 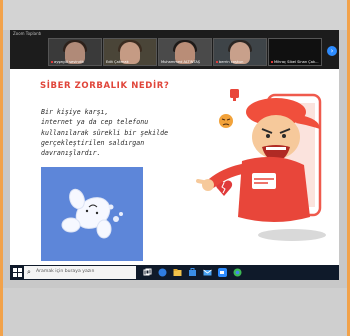 I want to click on edge-icon, so click(x=162, y=272).